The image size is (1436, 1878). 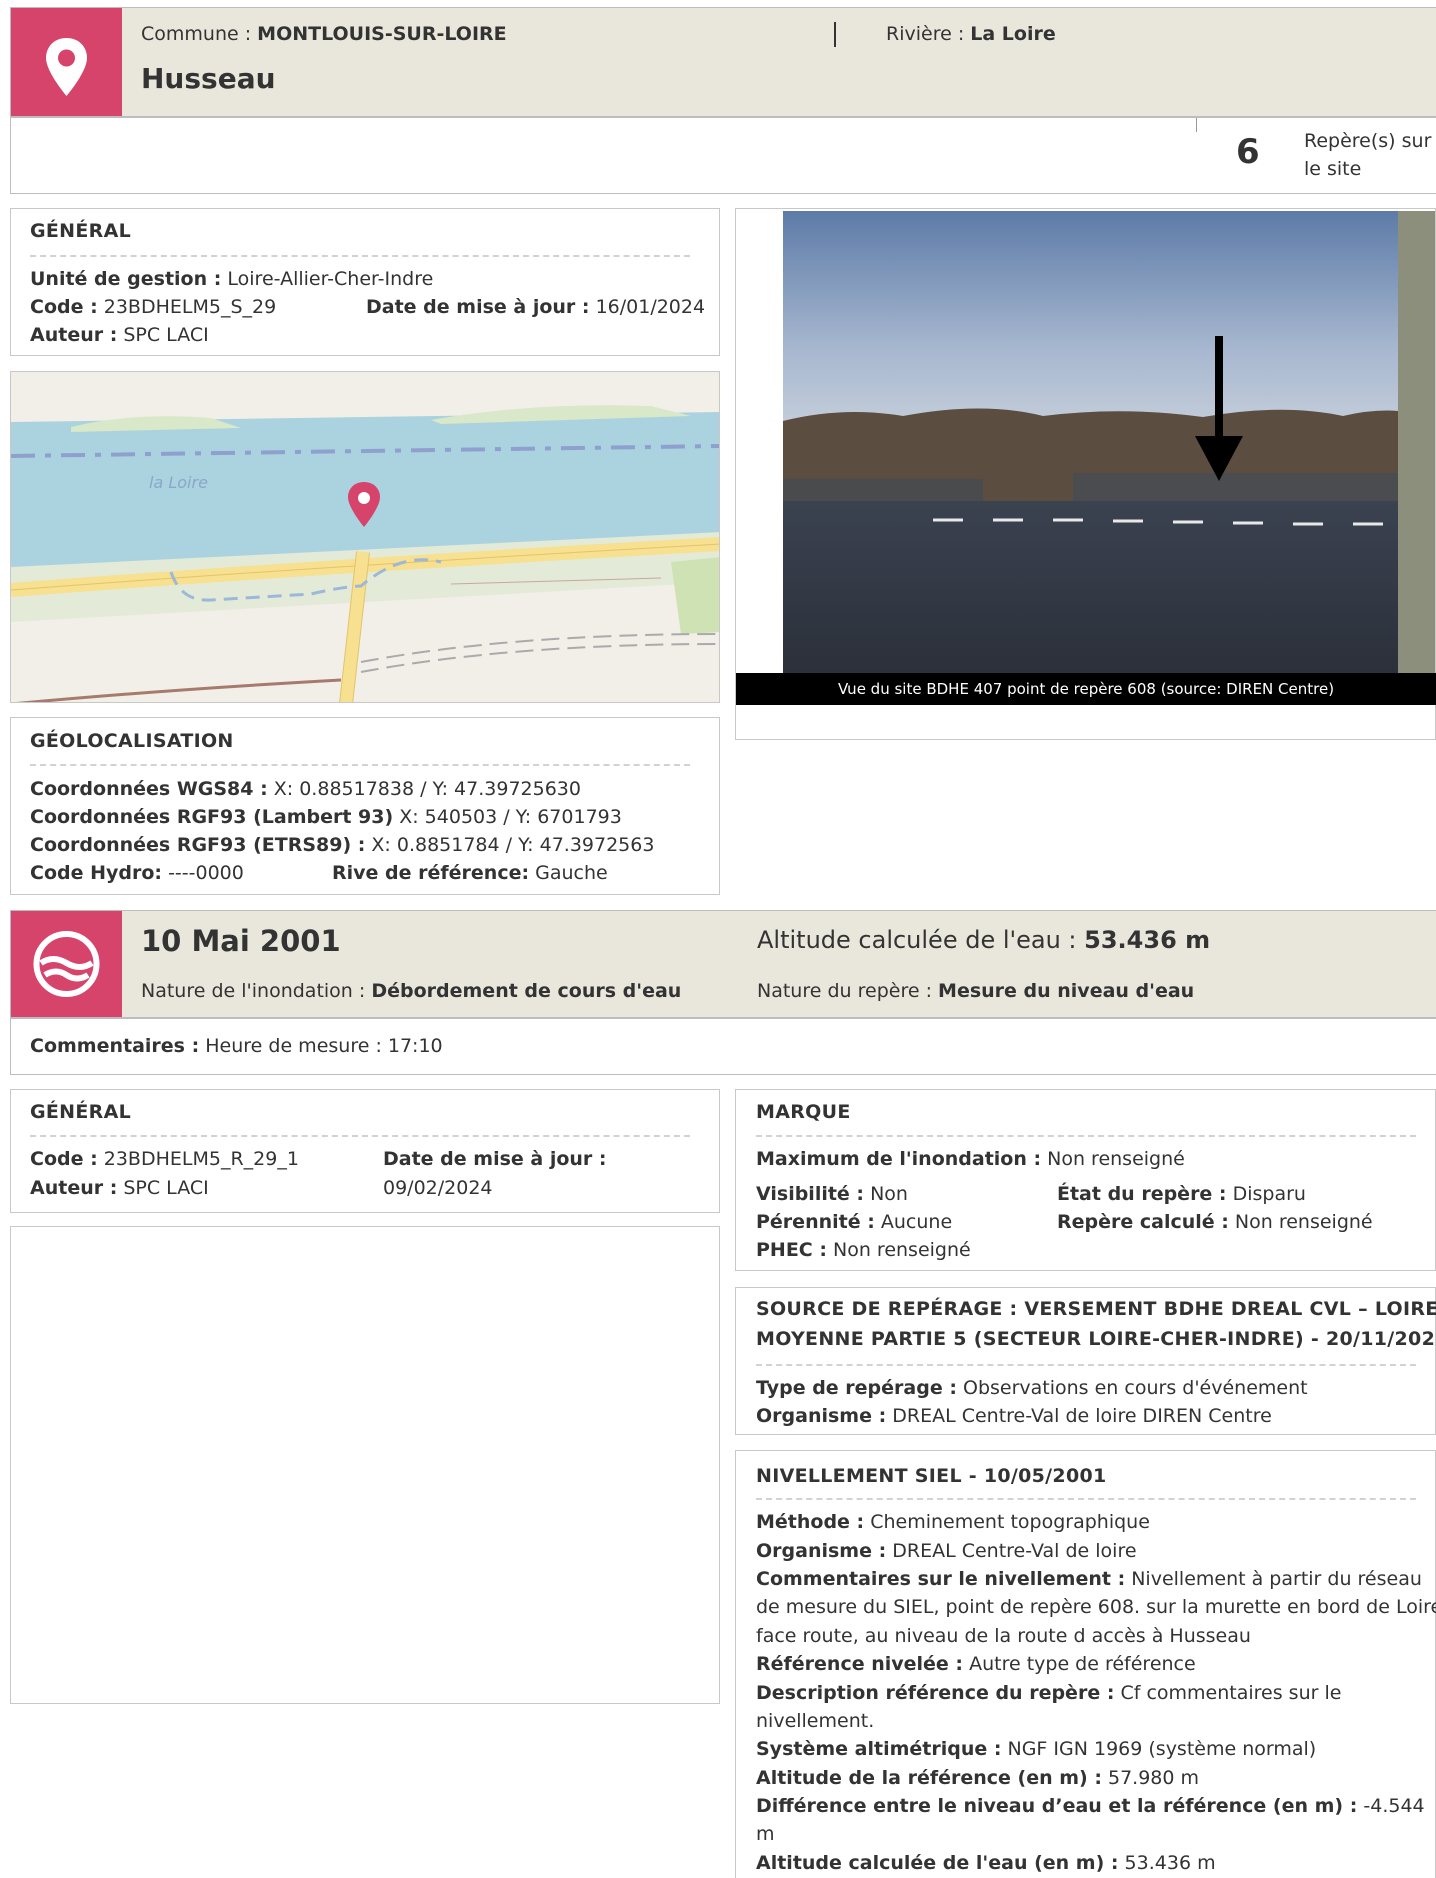 What do you see at coordinates (860, 1664) in the screenshot?
I see `ref-label: Référence nivelée :` at bounding box center [860, 1664].